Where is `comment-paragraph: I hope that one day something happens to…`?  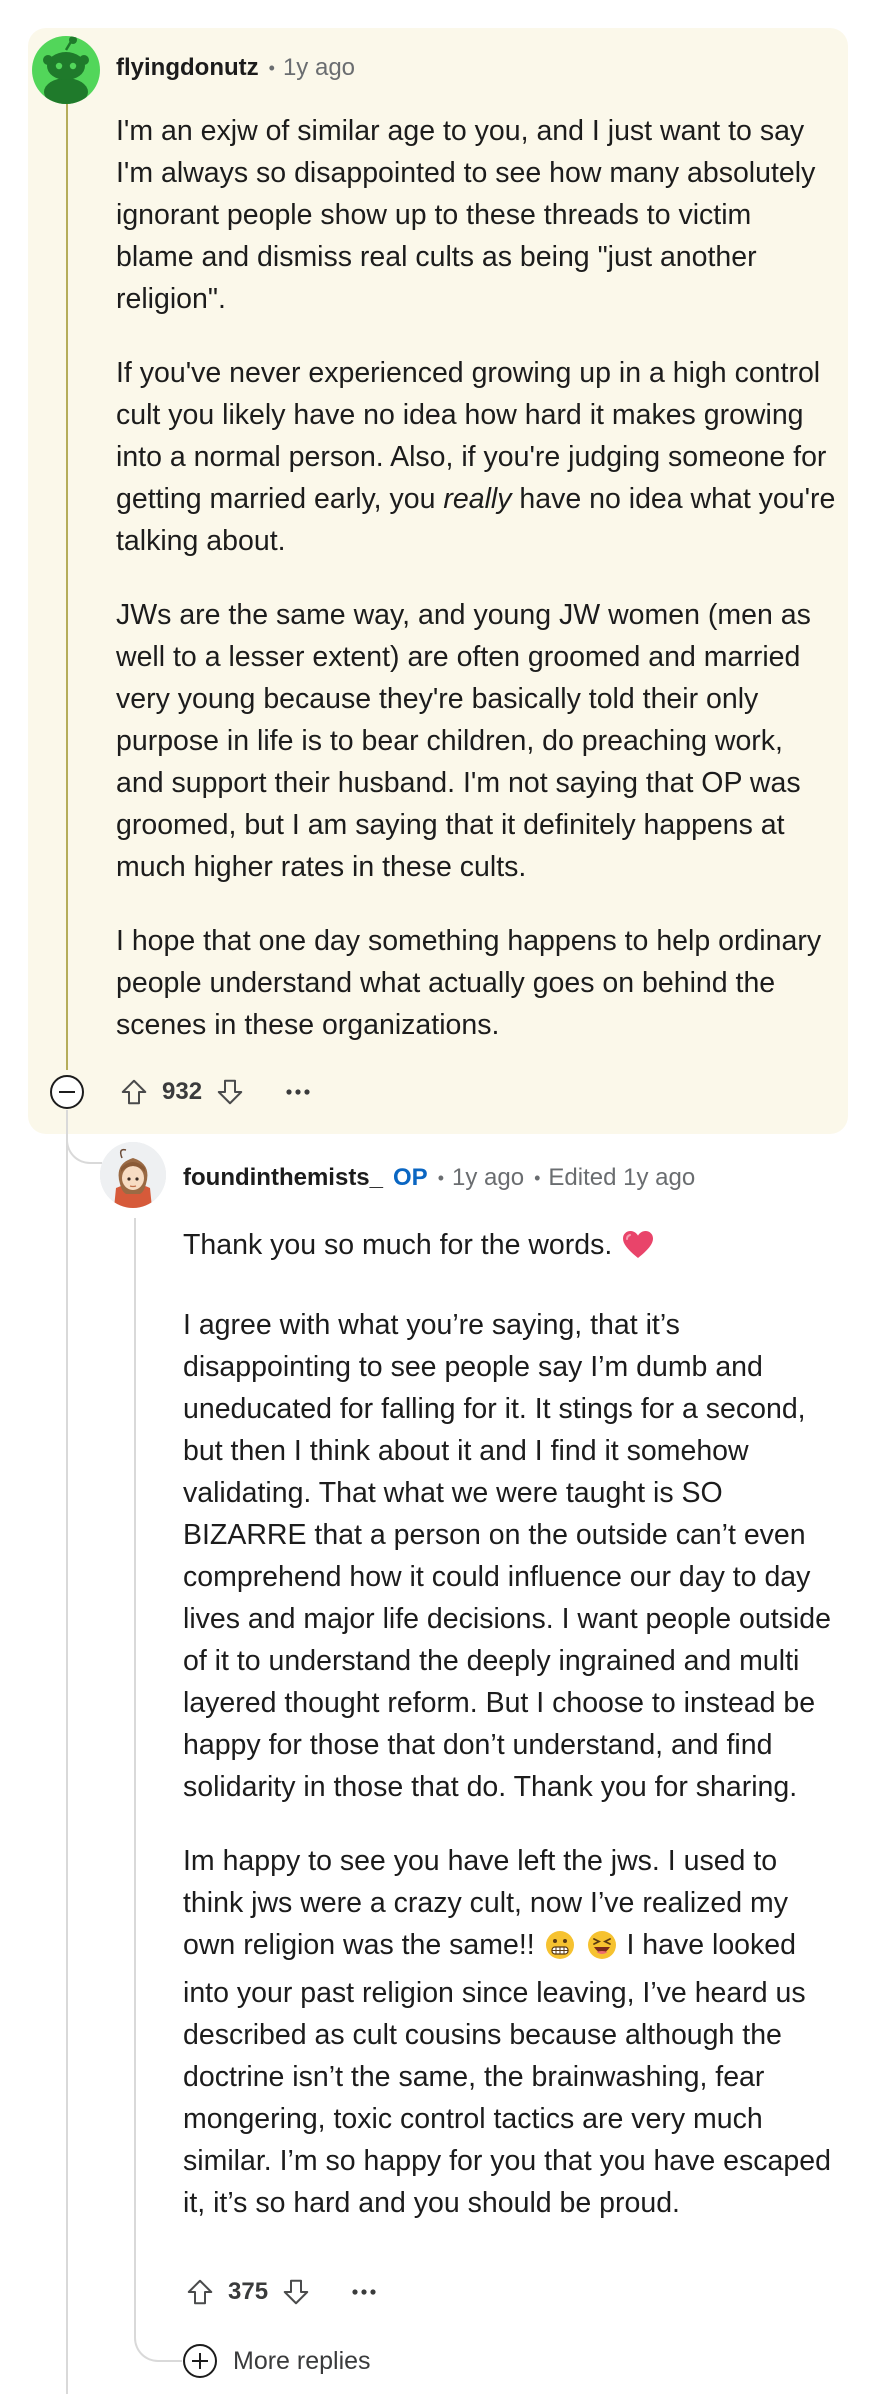 comment-paragraph: I hope that one day something happens to… is located at coordinates (469, 983).